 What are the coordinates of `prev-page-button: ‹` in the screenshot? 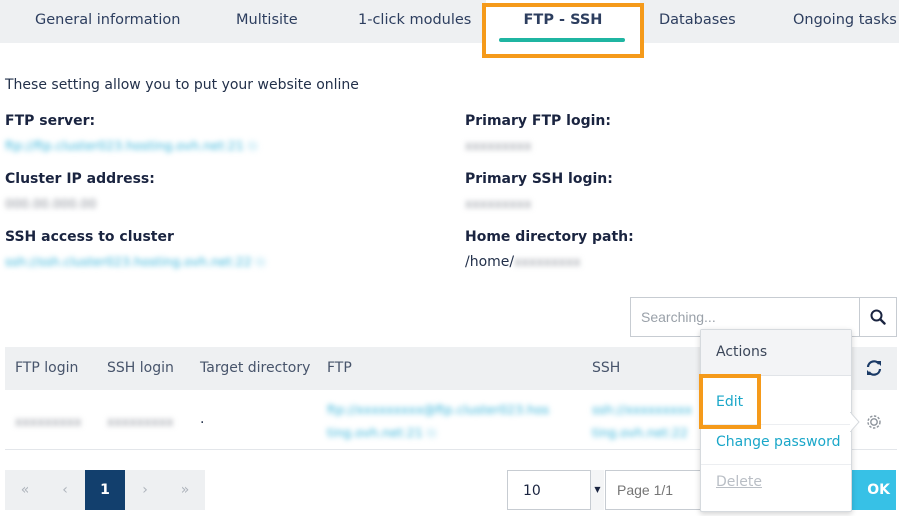 It's located at (65, 490).